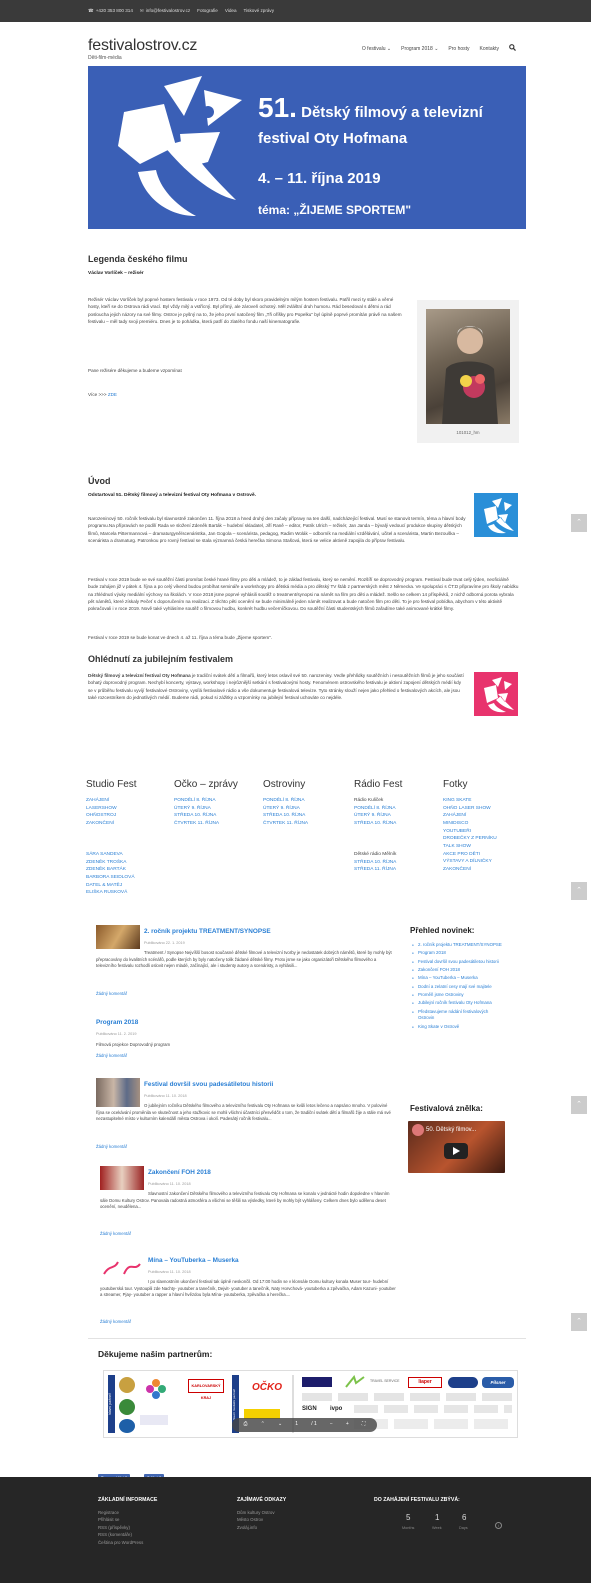 This screenshot has width=591, height=1583. I want to click on list-item: MINIDISCO, so click(470, 824).